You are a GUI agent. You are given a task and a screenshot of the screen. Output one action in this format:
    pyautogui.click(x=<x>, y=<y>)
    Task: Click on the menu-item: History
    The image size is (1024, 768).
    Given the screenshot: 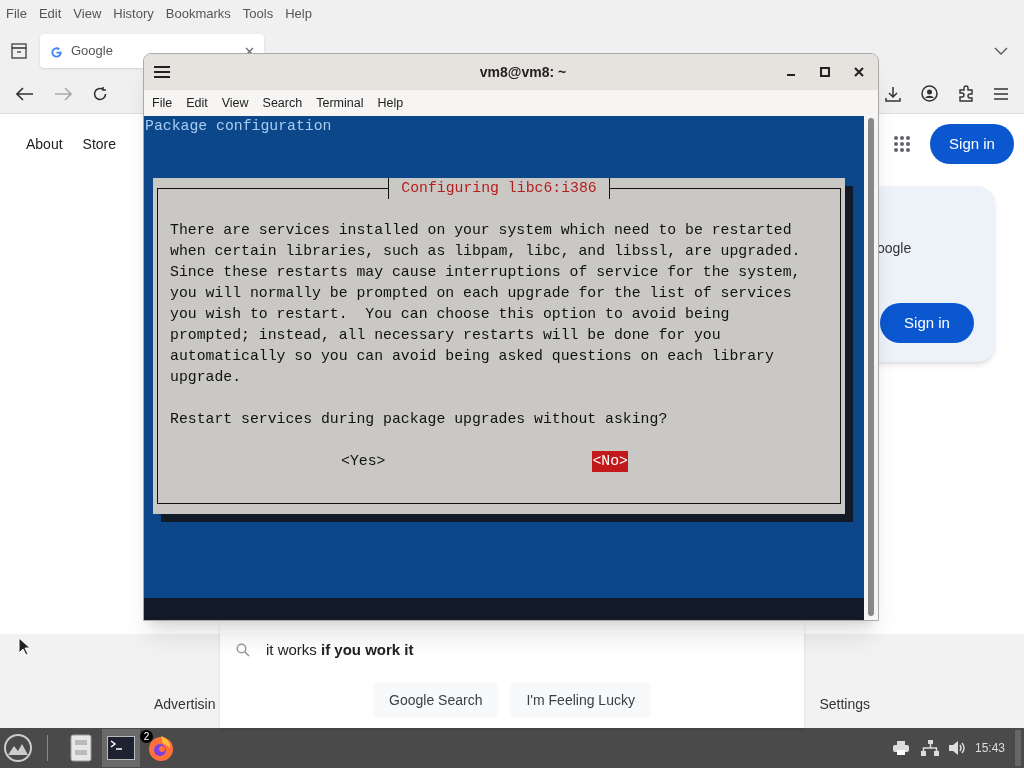 What is the action you would take?
    pyautogui.click(x=133, y=14)
    